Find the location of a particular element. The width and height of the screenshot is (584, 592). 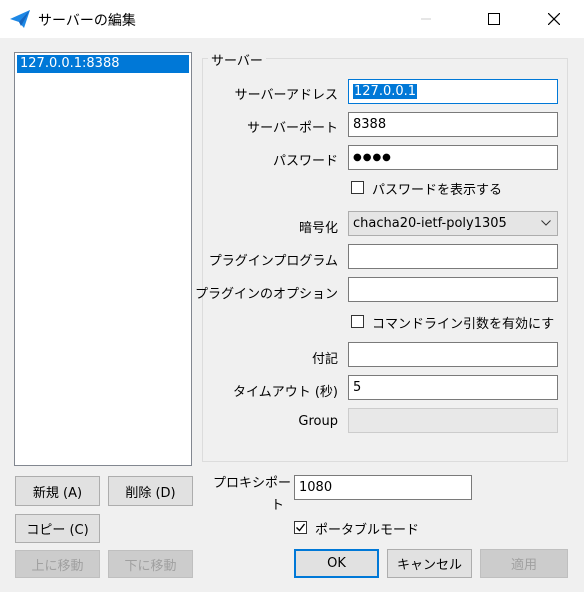

proxy-port-label-line2: ト is located at coordinates (278, 505).